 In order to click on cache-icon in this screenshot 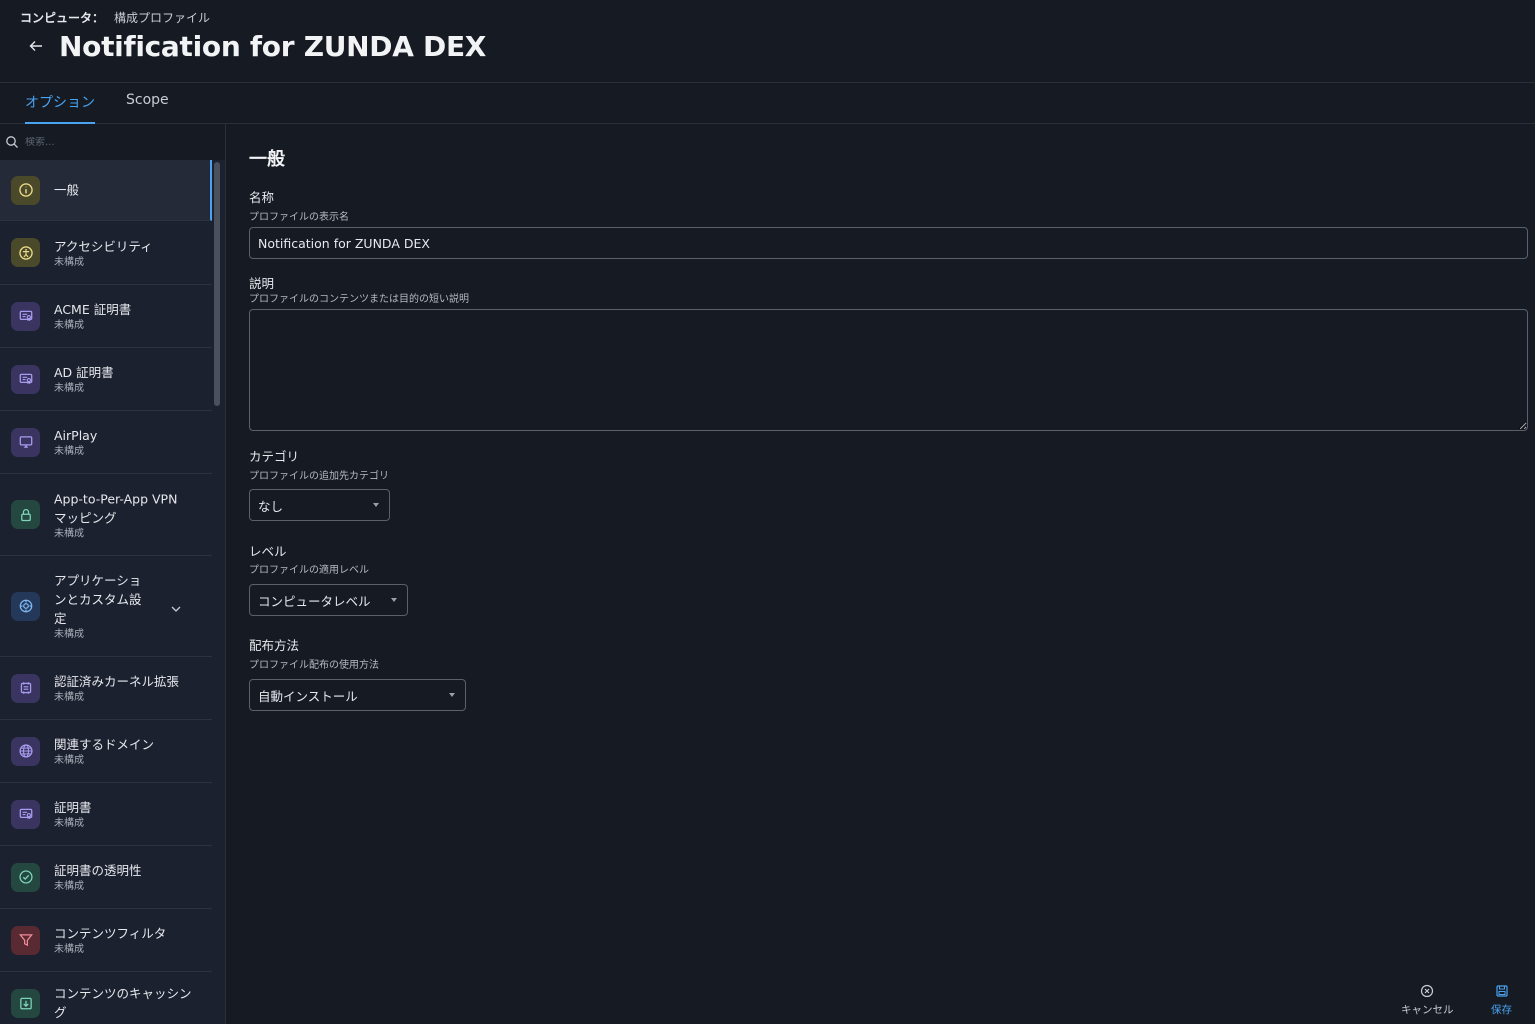, I will do `click(25, 1003)`.